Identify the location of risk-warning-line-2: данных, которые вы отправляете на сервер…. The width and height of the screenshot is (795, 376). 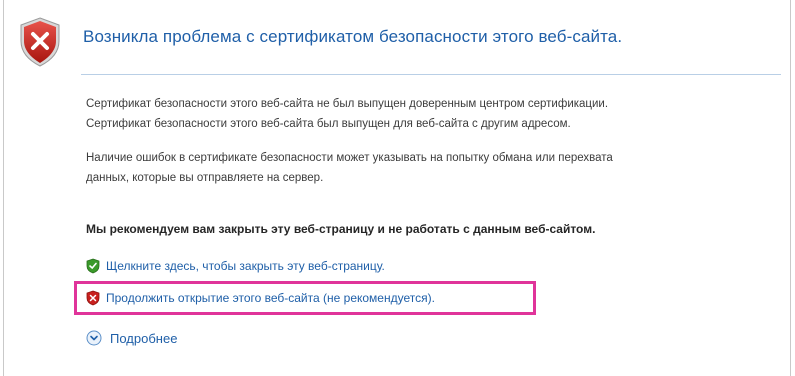
(205, 178).